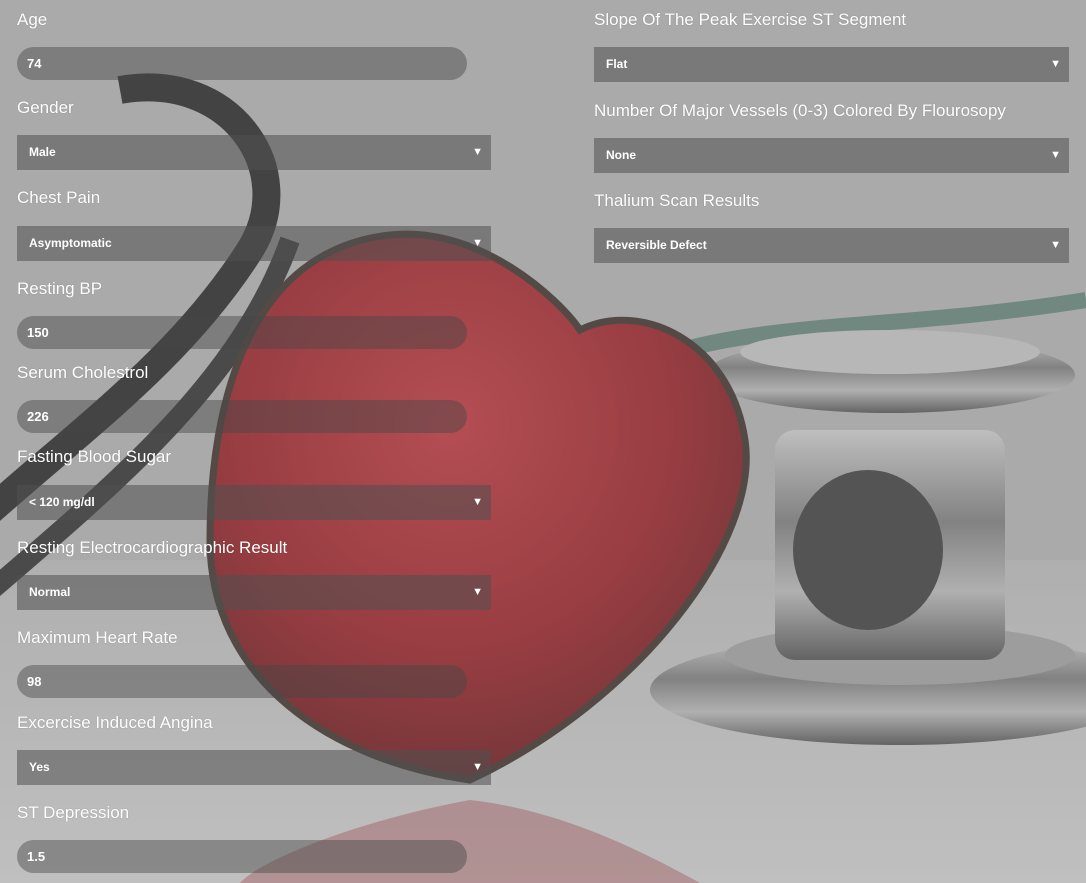  Describe the element at coordinates (254, 592) in the screenshot. I see `resting-ecg-select: Normal ▼` at that location.